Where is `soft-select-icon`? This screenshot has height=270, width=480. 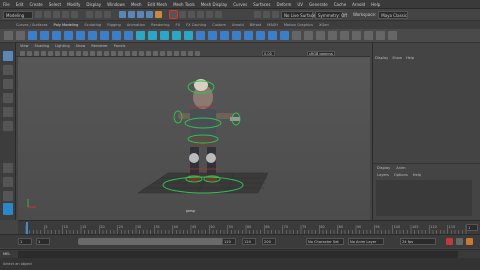
soft-select-icon is located at coordinates (380, 35).